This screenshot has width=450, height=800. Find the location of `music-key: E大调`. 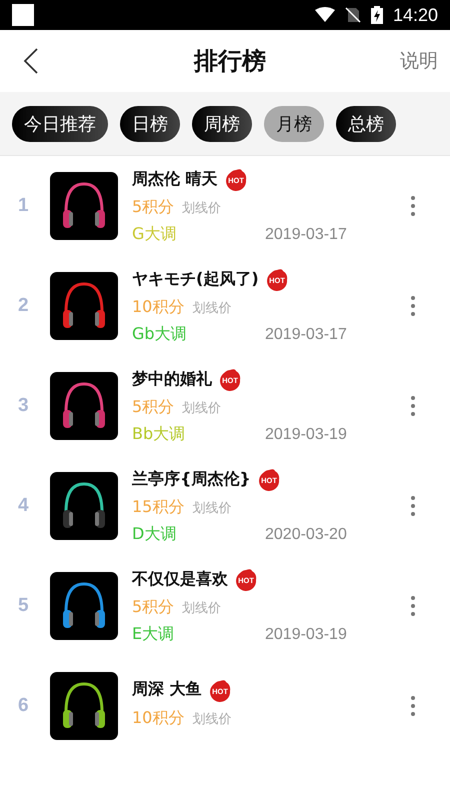

music-key: E大调 is located at coordinates (198, 634).